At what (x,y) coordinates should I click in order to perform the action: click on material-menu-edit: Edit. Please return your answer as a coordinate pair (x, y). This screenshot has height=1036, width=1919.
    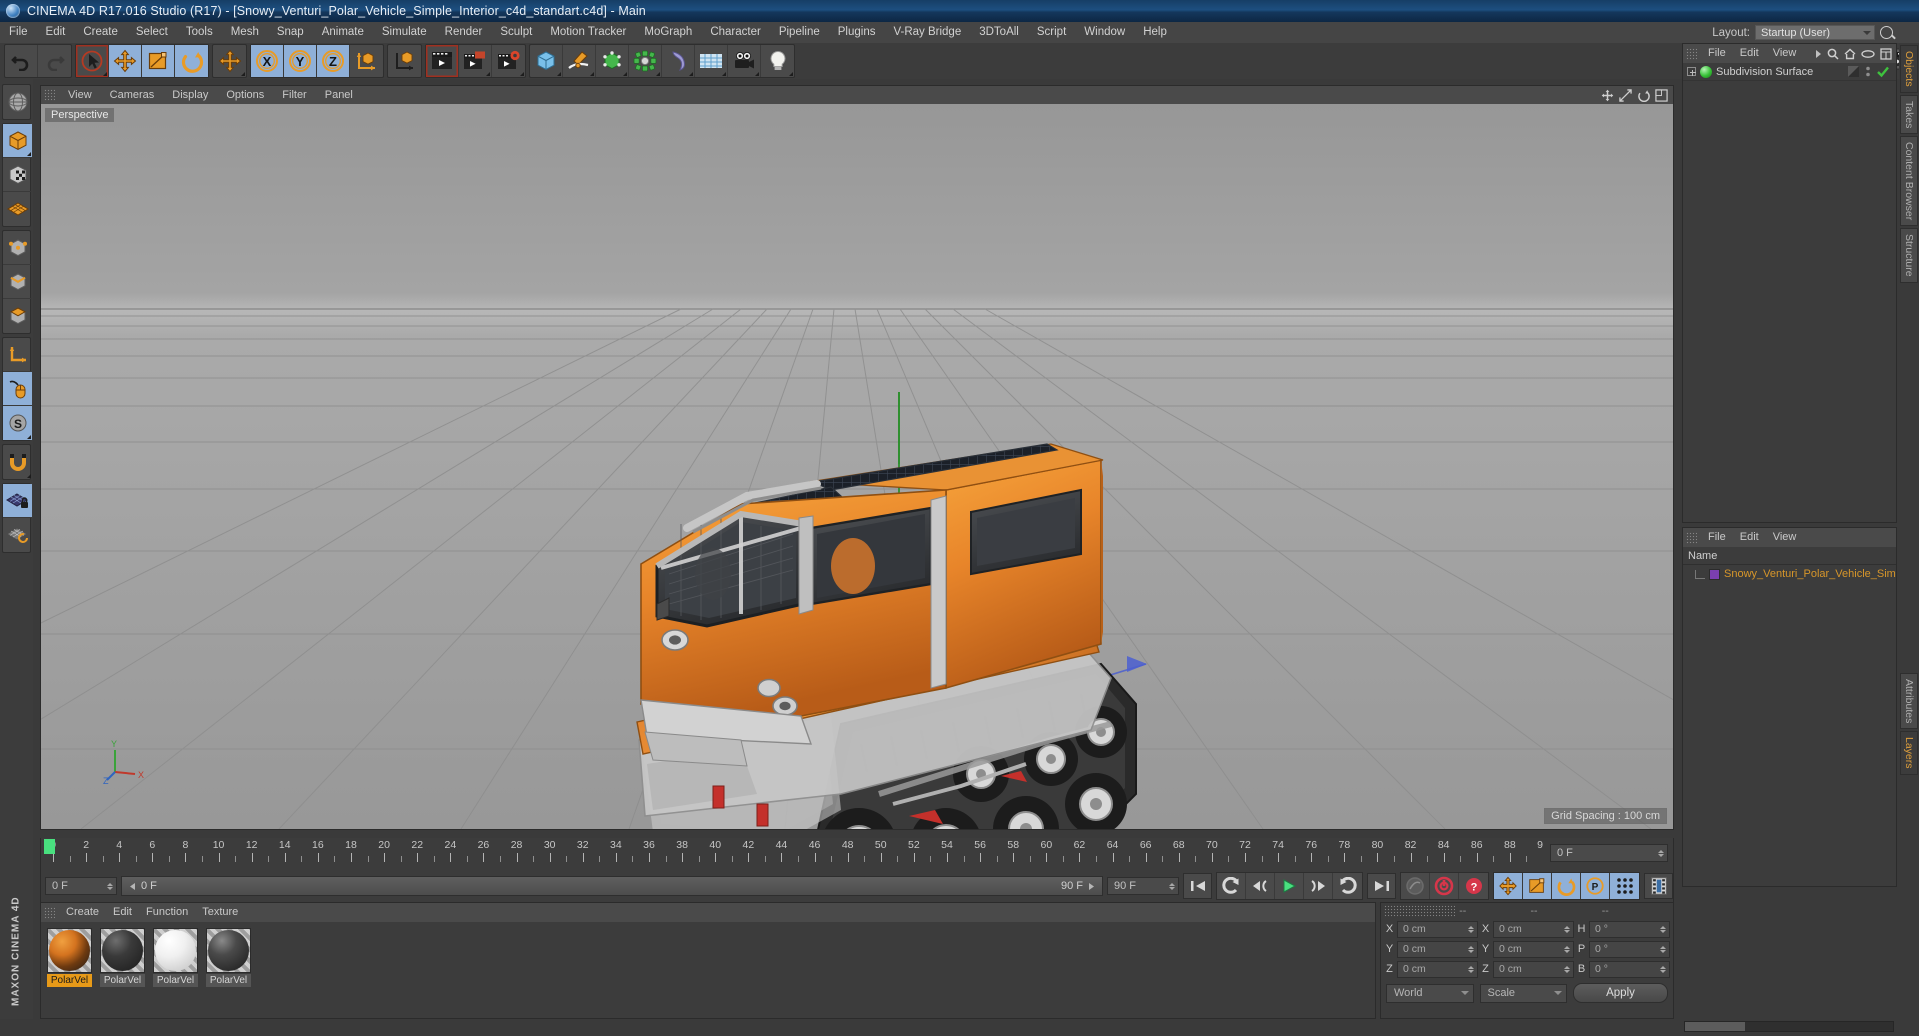
    Looking at the image, I should click on (122, 912).